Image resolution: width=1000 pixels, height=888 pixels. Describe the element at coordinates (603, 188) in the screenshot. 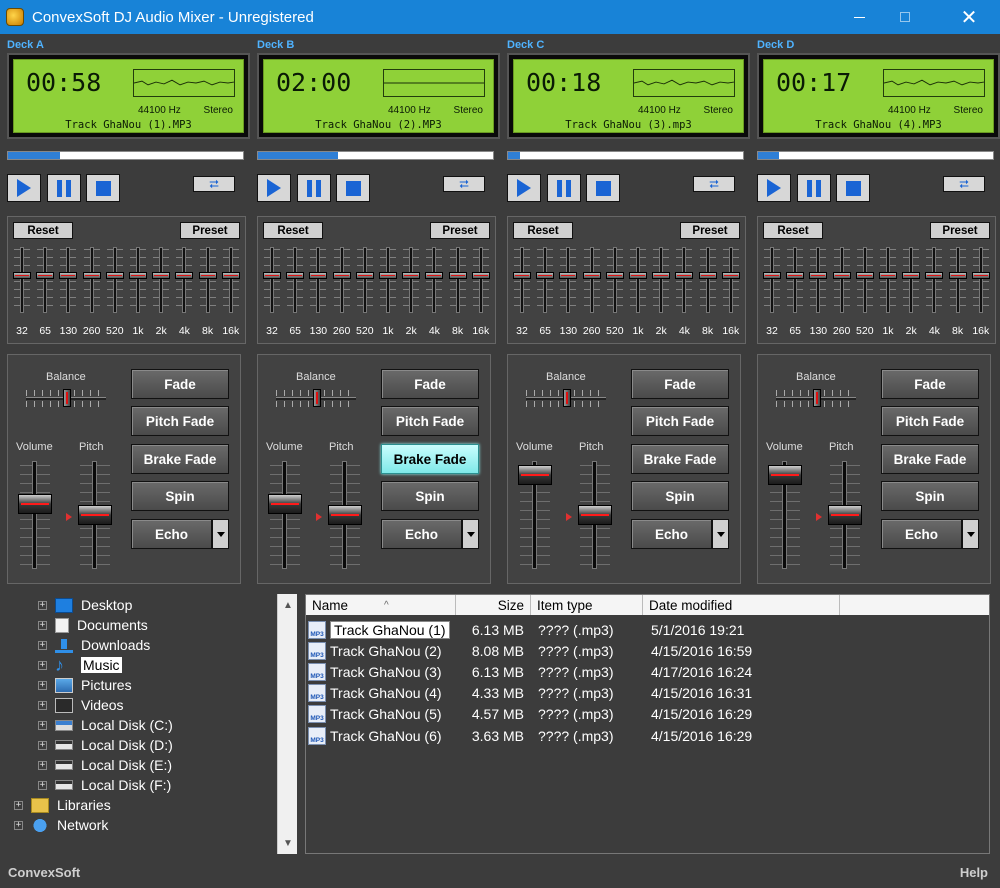

I see `stop-button` at that location.